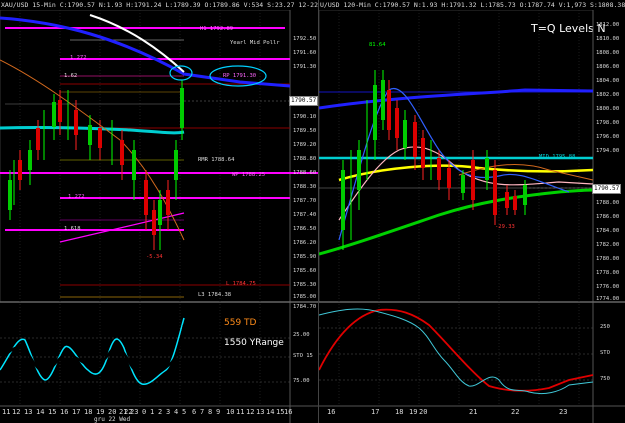 The height and width of the screenshot is (423, 625). Describe the element at coordinates (154, 257) in the screenshot. I see `low-value-label: -5.34` at that location.